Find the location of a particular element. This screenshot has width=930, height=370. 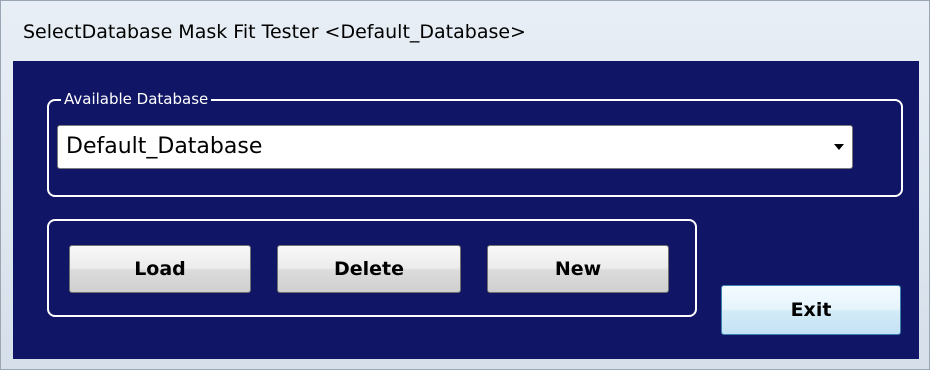

exit-button: Exit is located at coordinates (811, 310).